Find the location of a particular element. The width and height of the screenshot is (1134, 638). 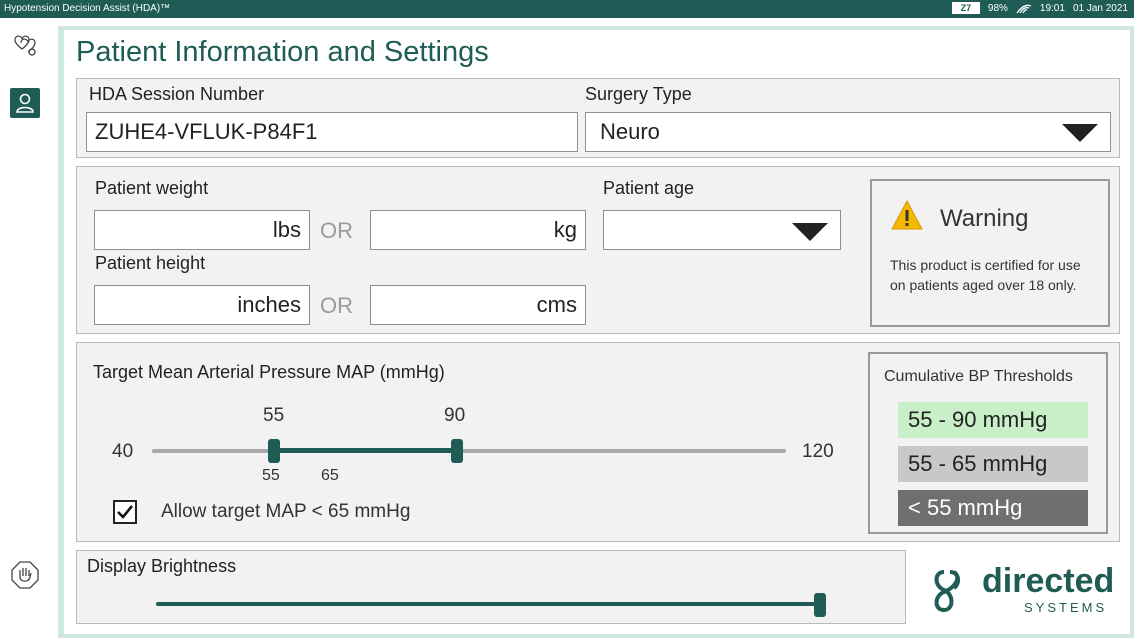

cms-unit: cms is located at coordinates (556, 304).